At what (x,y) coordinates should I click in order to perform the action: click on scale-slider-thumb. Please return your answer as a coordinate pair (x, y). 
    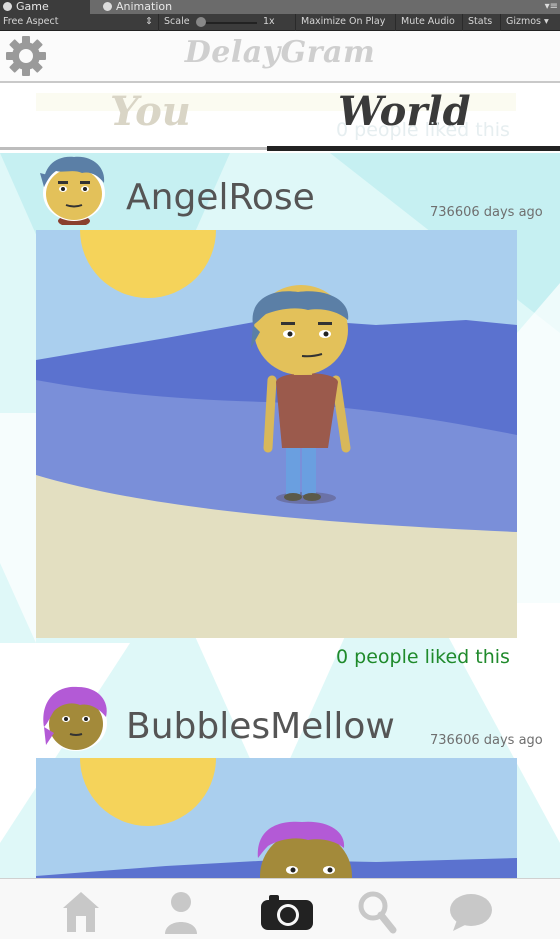
    Looking at the image, I should click on (201, 22).